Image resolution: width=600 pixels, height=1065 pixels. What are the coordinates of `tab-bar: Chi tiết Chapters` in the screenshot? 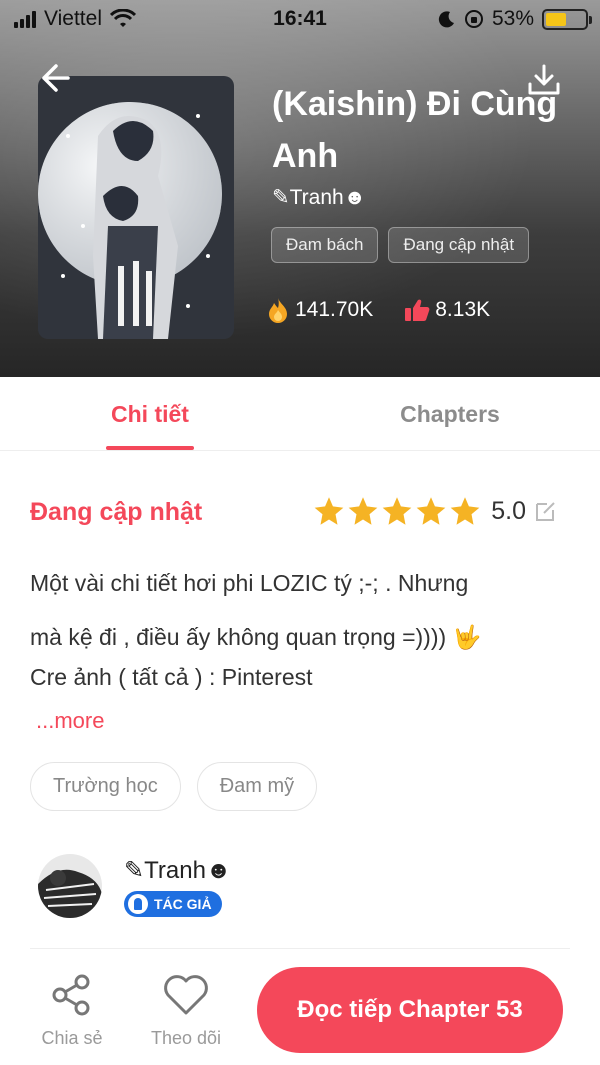 It's located at (300, 414).